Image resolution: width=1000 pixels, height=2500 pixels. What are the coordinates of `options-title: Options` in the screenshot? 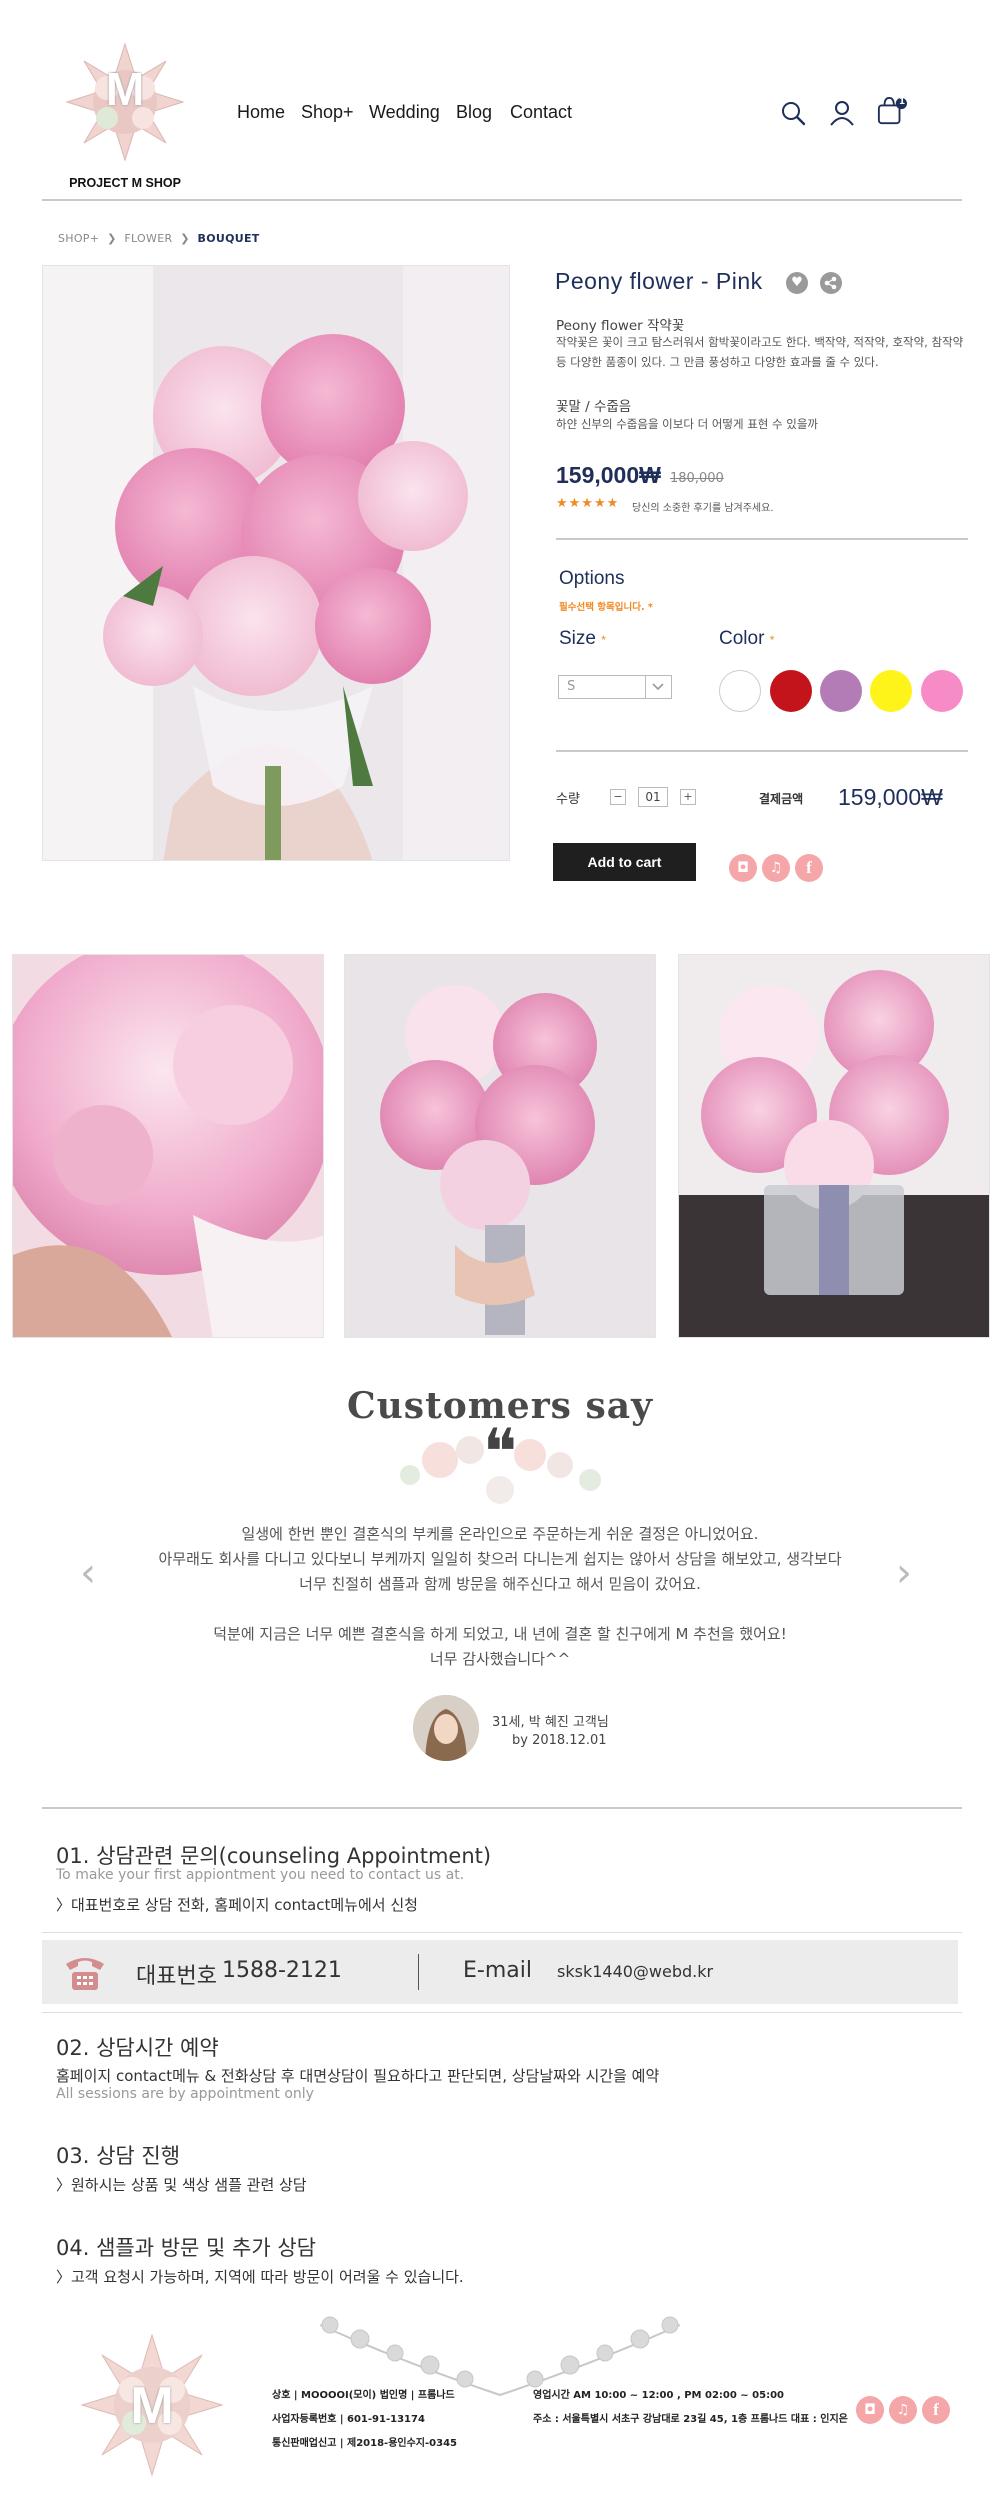 It's located at (592, 578).